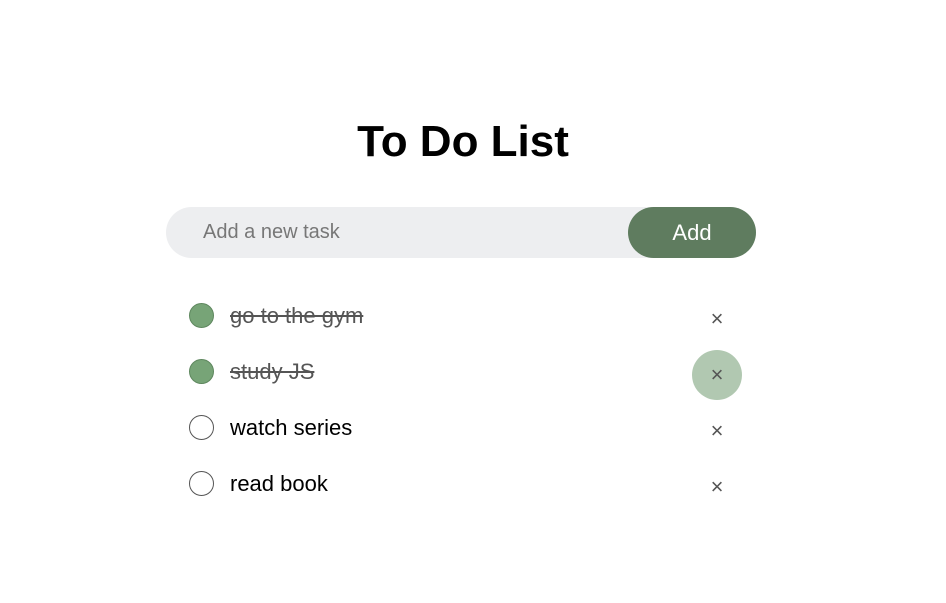 The height and width of the screenshot is (603, 946). Describe the element at coordinates (291, 427) in the screenshot. I see `task-text: watch series` at that location.